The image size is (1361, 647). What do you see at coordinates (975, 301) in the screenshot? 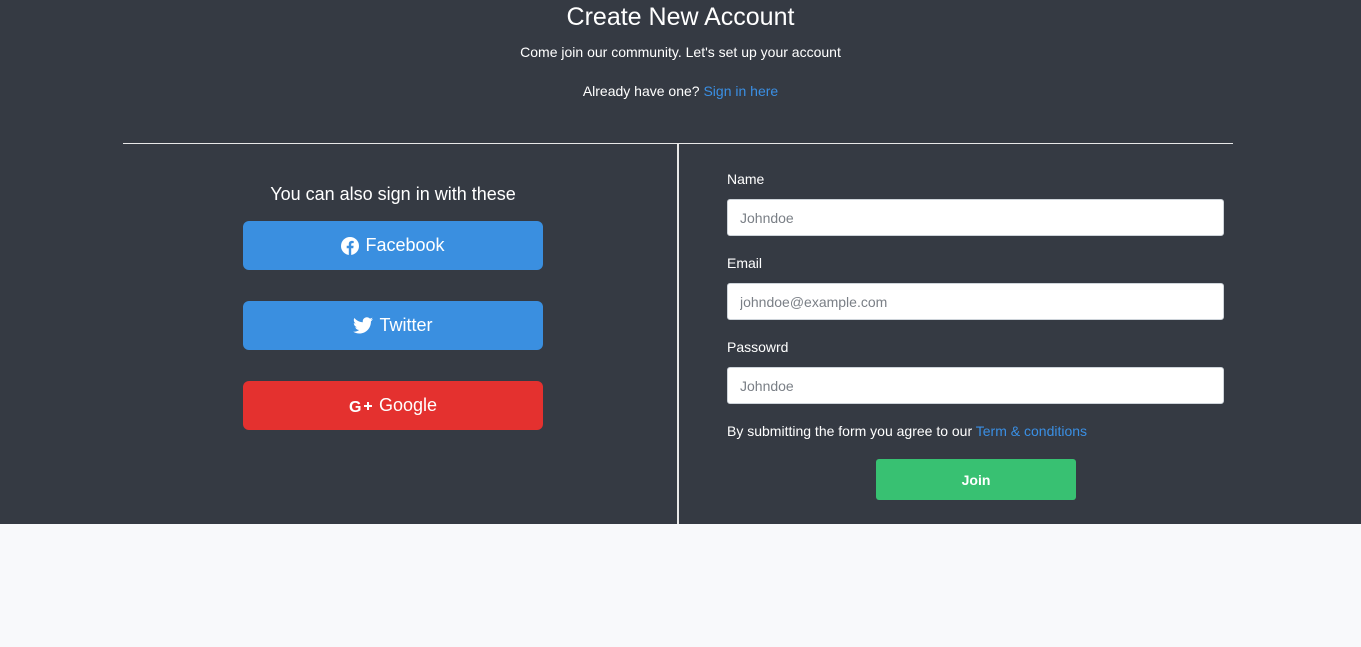
I see `email-input` at bounding box center [975, 301].